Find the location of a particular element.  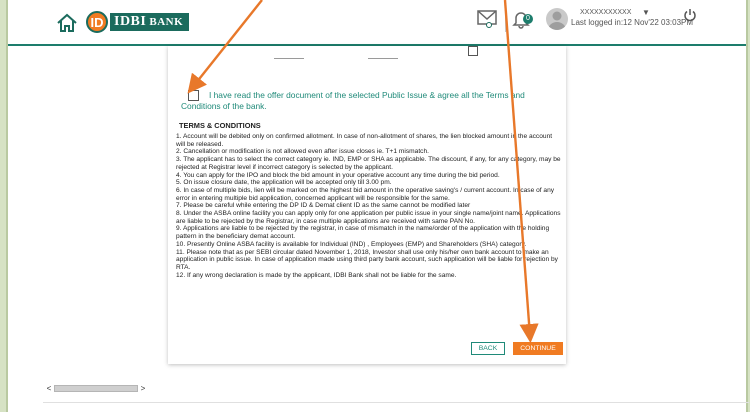

user-name: XXXXXXXXXXX is located at coordinates (605, 12).